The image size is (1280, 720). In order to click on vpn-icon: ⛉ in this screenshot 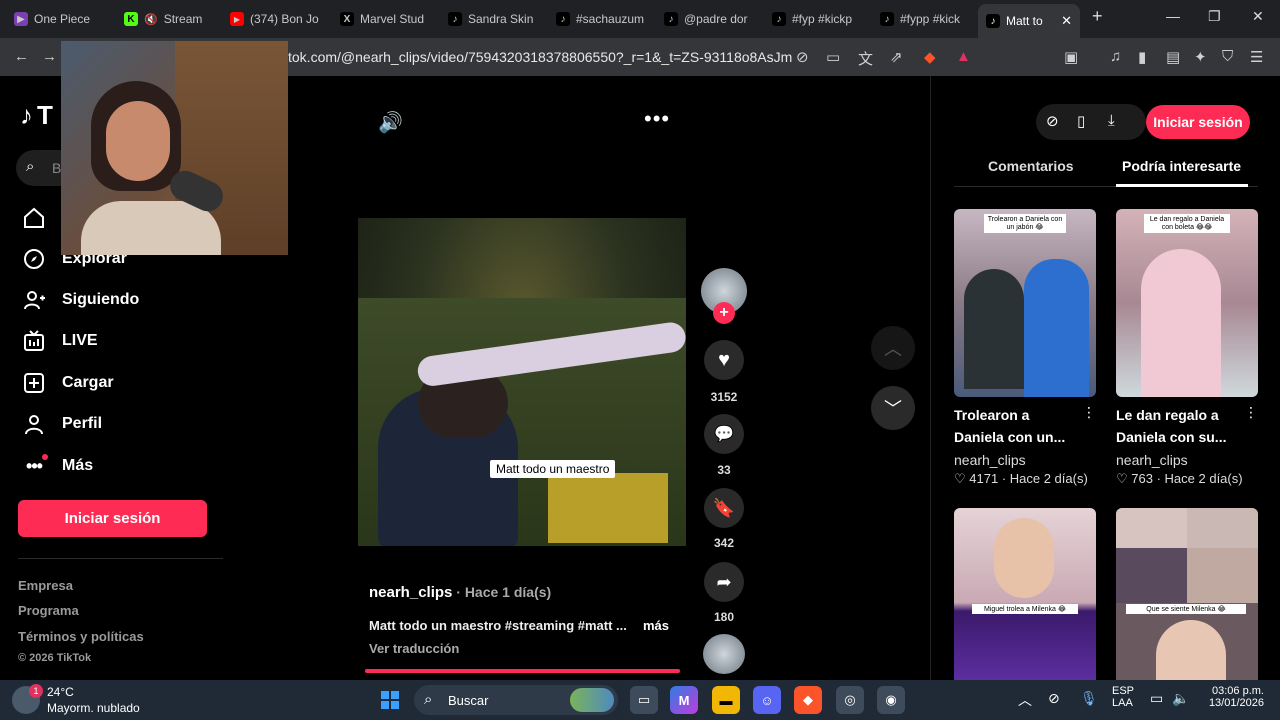, I will do `click(1227, 56)`.